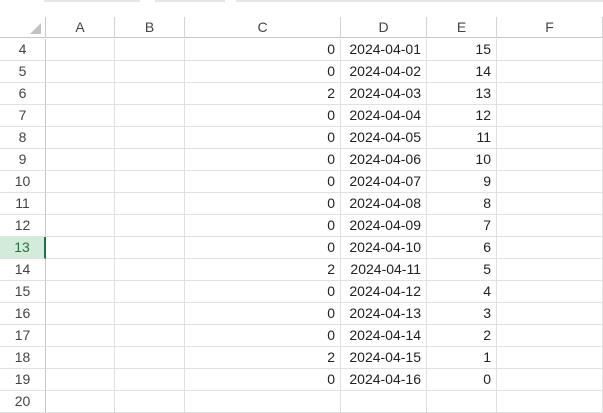  Describe the element at coordinates (80, 72) in the screenshot. I see `cell-a5` at that location.